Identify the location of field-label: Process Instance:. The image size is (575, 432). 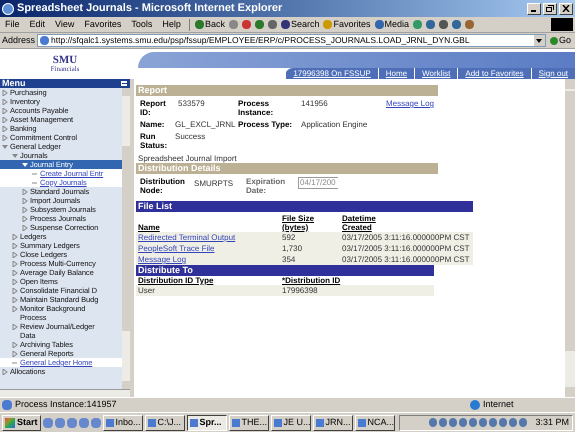
(256, 108).